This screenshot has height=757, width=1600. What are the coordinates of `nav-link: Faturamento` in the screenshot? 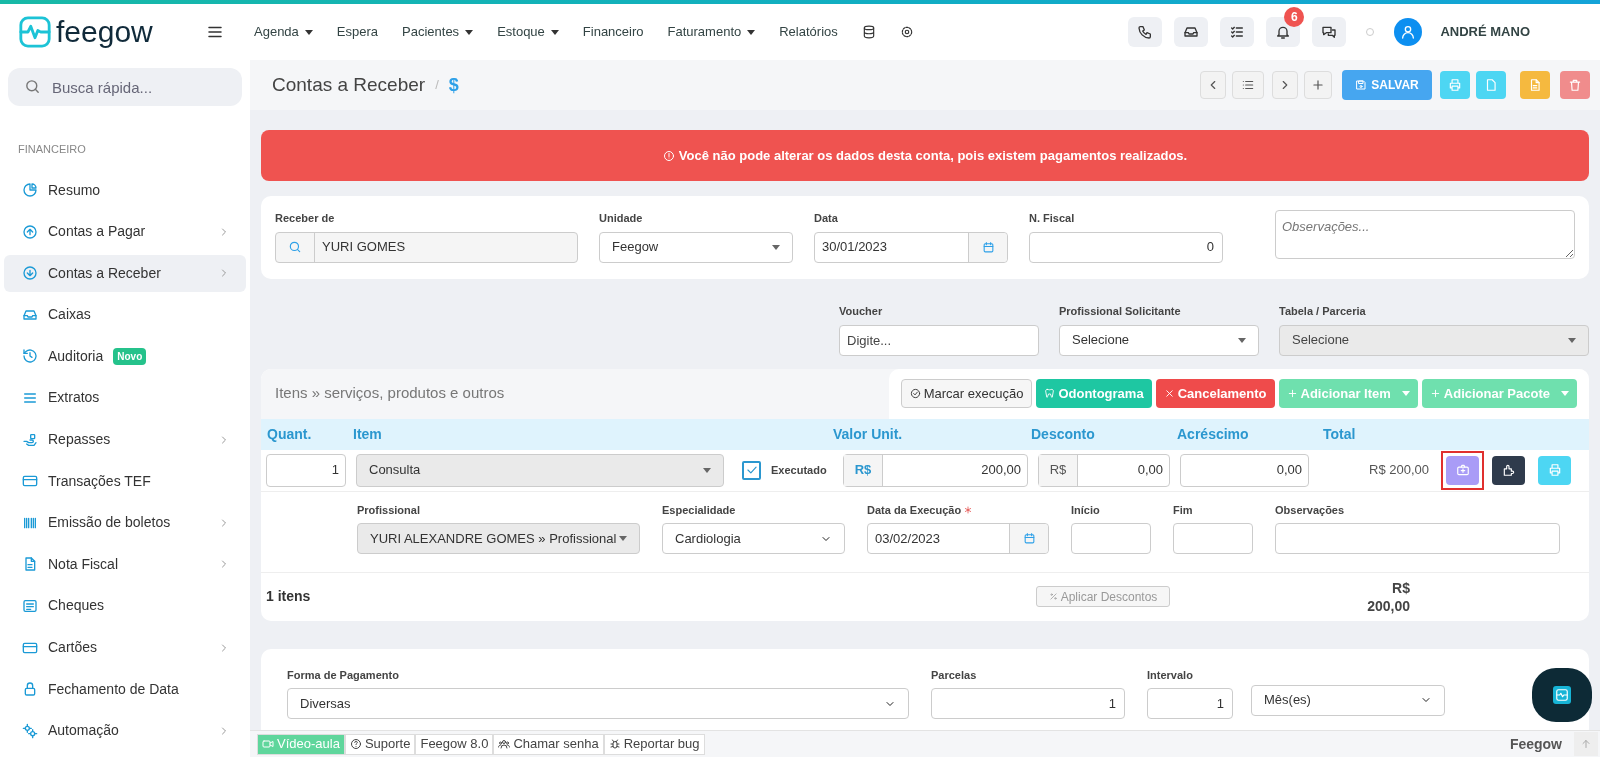 It's located at (711, 32).